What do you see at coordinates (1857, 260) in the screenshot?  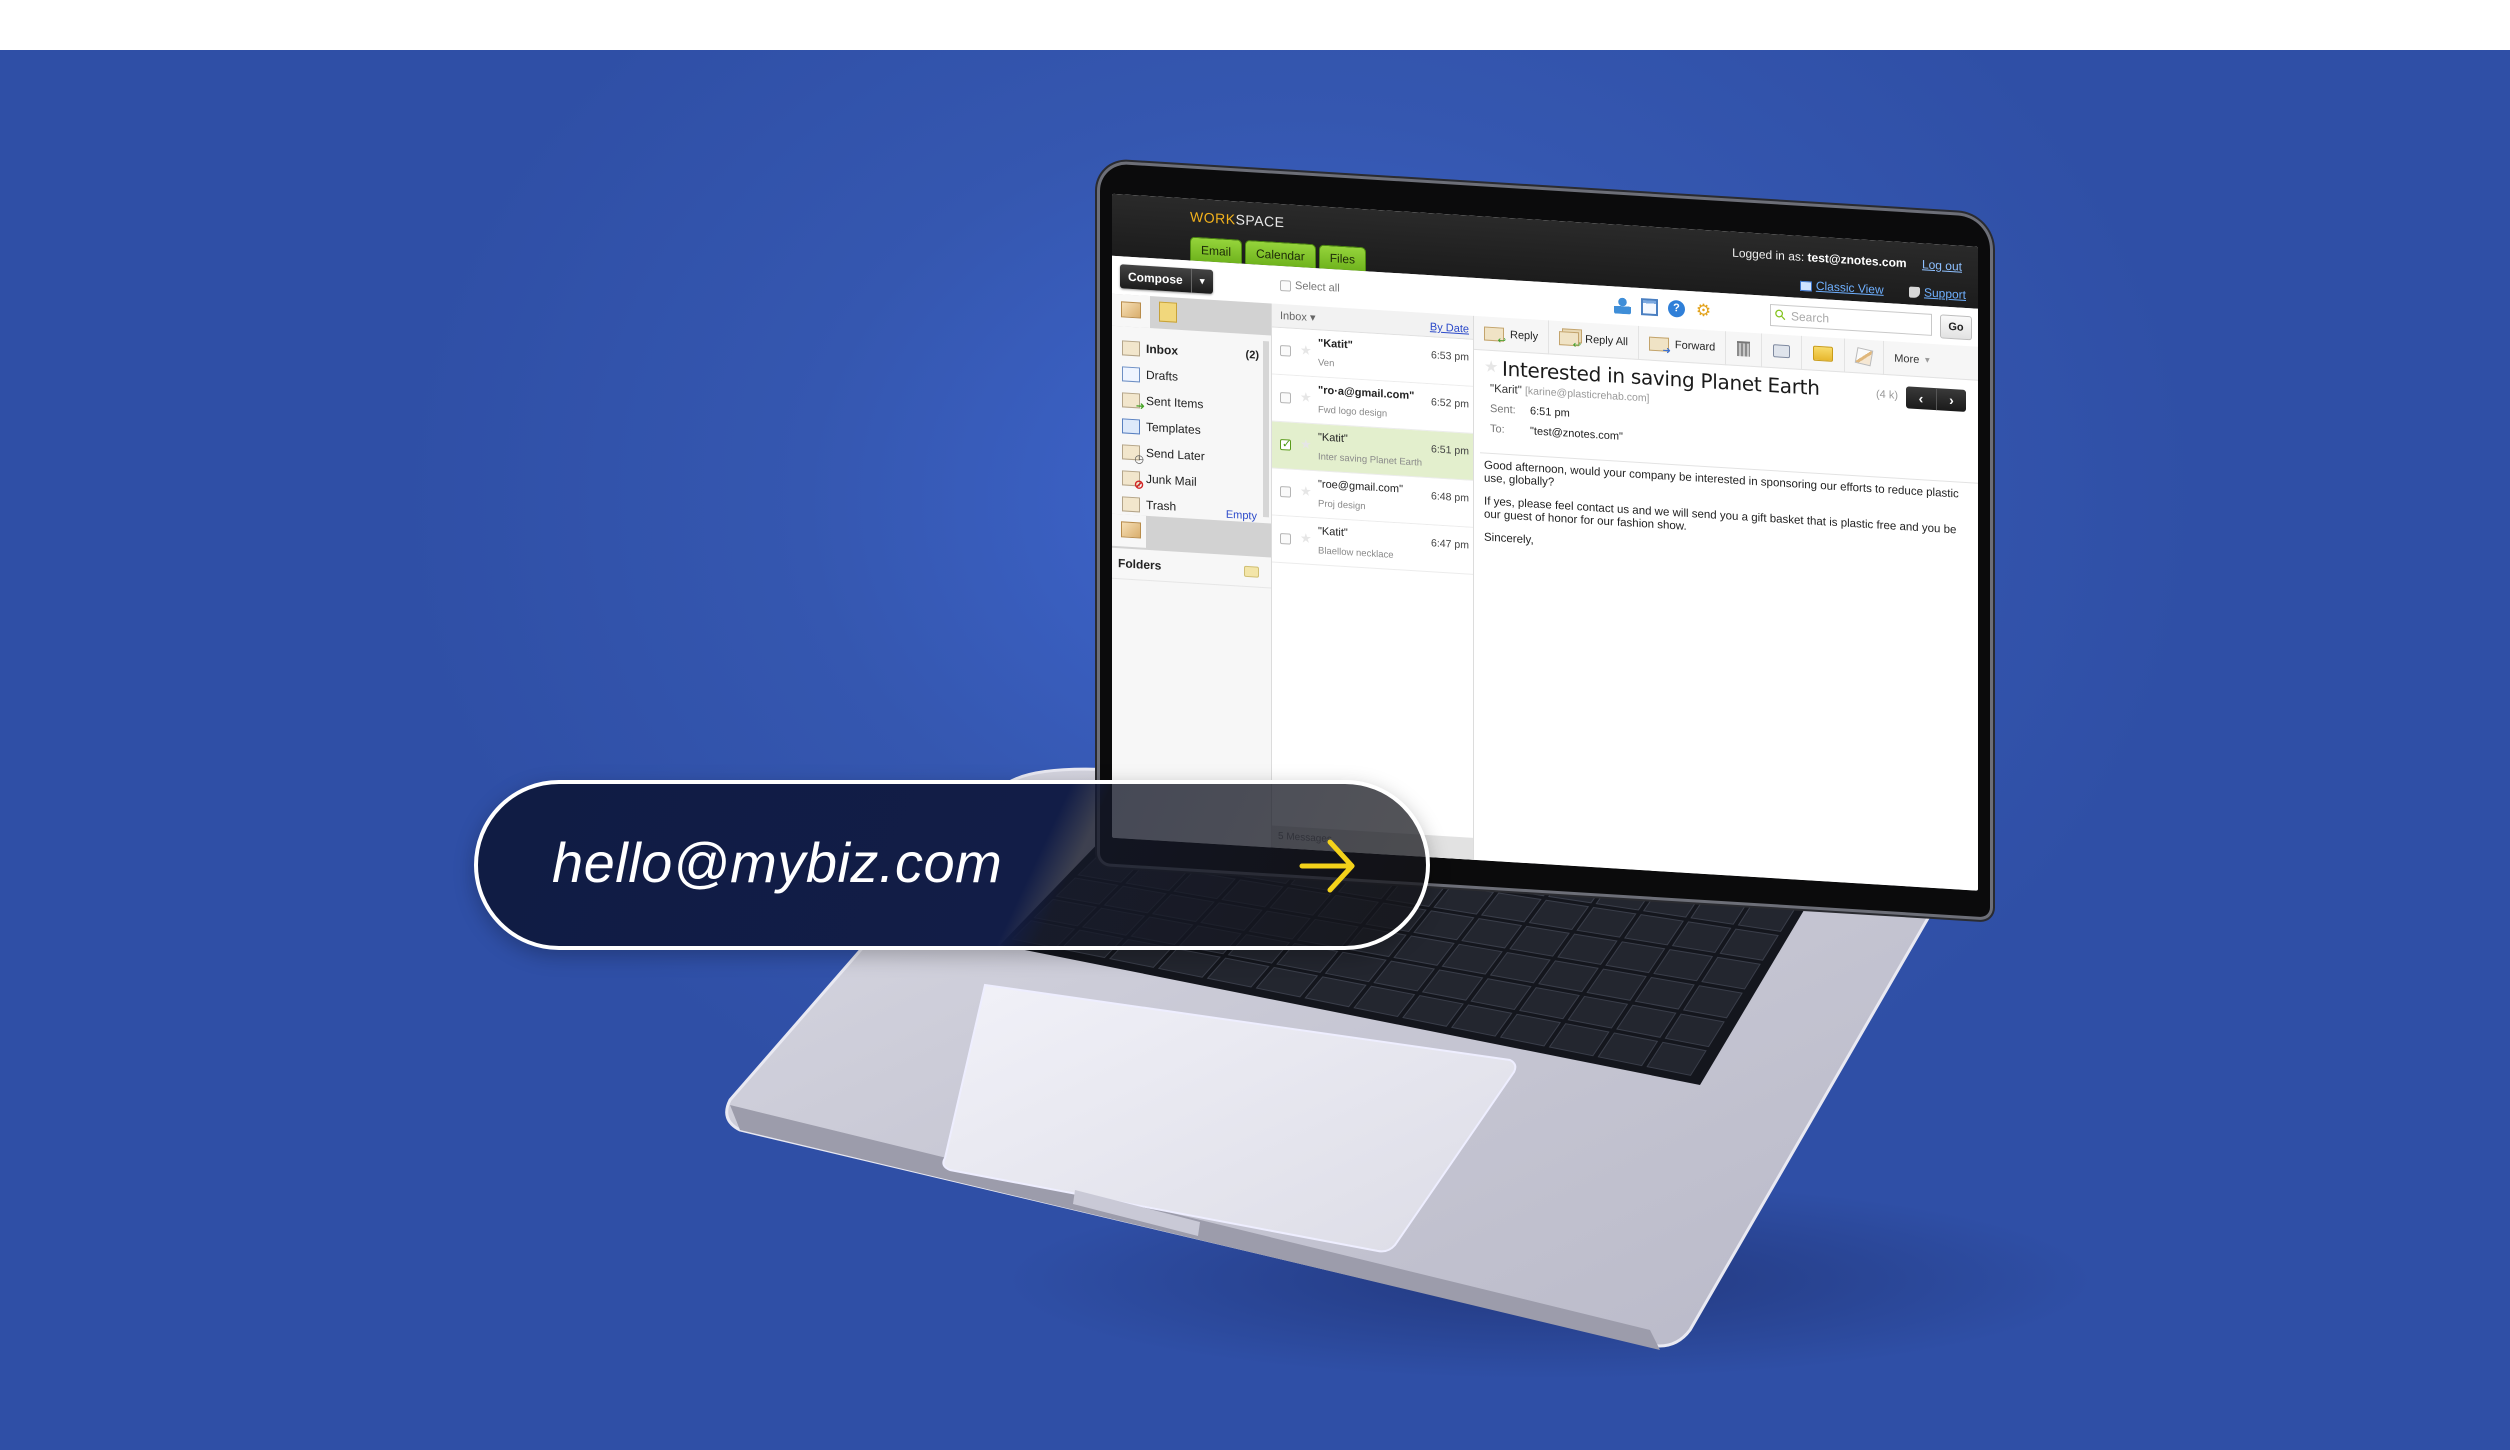 I see `logged-in-user: test@znotes.com` at bounding box center [1857, 260].